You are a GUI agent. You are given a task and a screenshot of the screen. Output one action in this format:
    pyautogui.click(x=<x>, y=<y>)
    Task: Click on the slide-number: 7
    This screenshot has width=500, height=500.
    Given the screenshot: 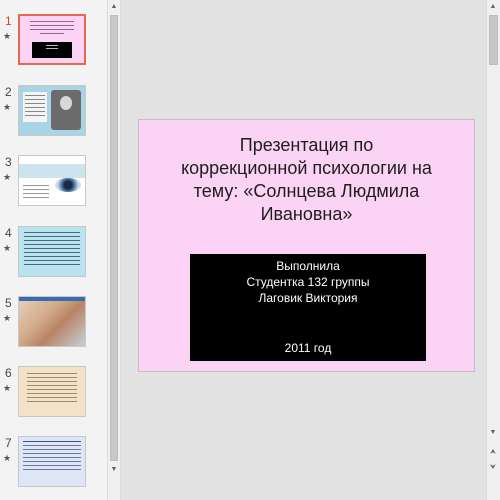 What is the action you would take?
    pyautogui.click(x=8, y=443)
    